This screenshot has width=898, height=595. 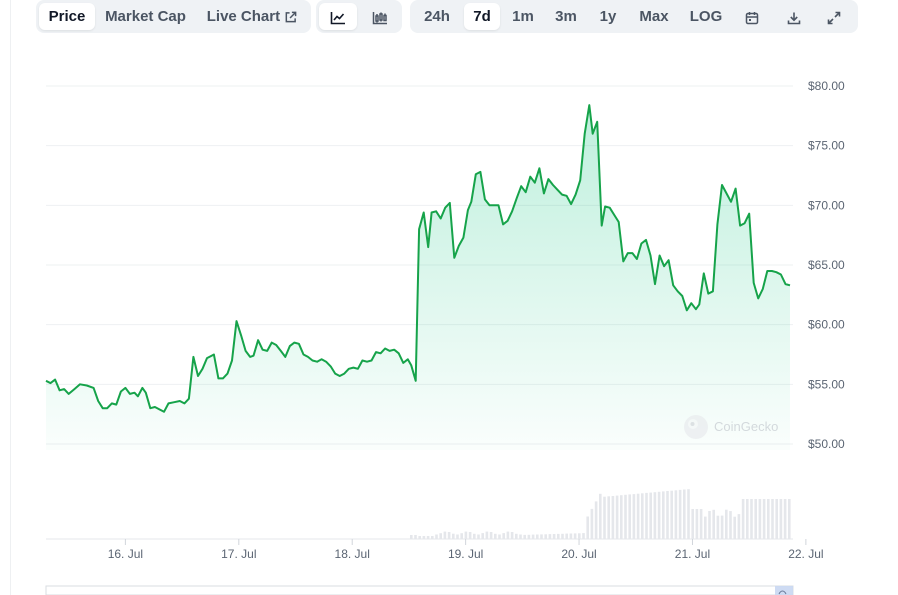 I want to click on x-tick-label: 22. Jul, so click(x=805, y=554).